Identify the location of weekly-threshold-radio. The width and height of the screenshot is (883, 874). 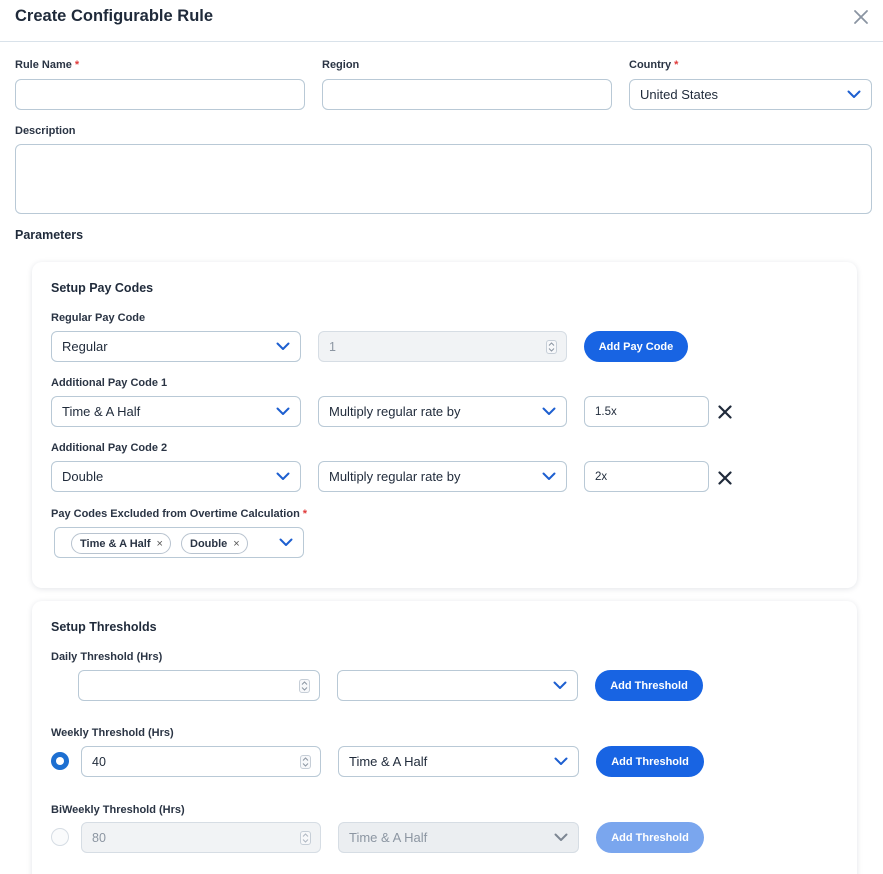
(60, 761).